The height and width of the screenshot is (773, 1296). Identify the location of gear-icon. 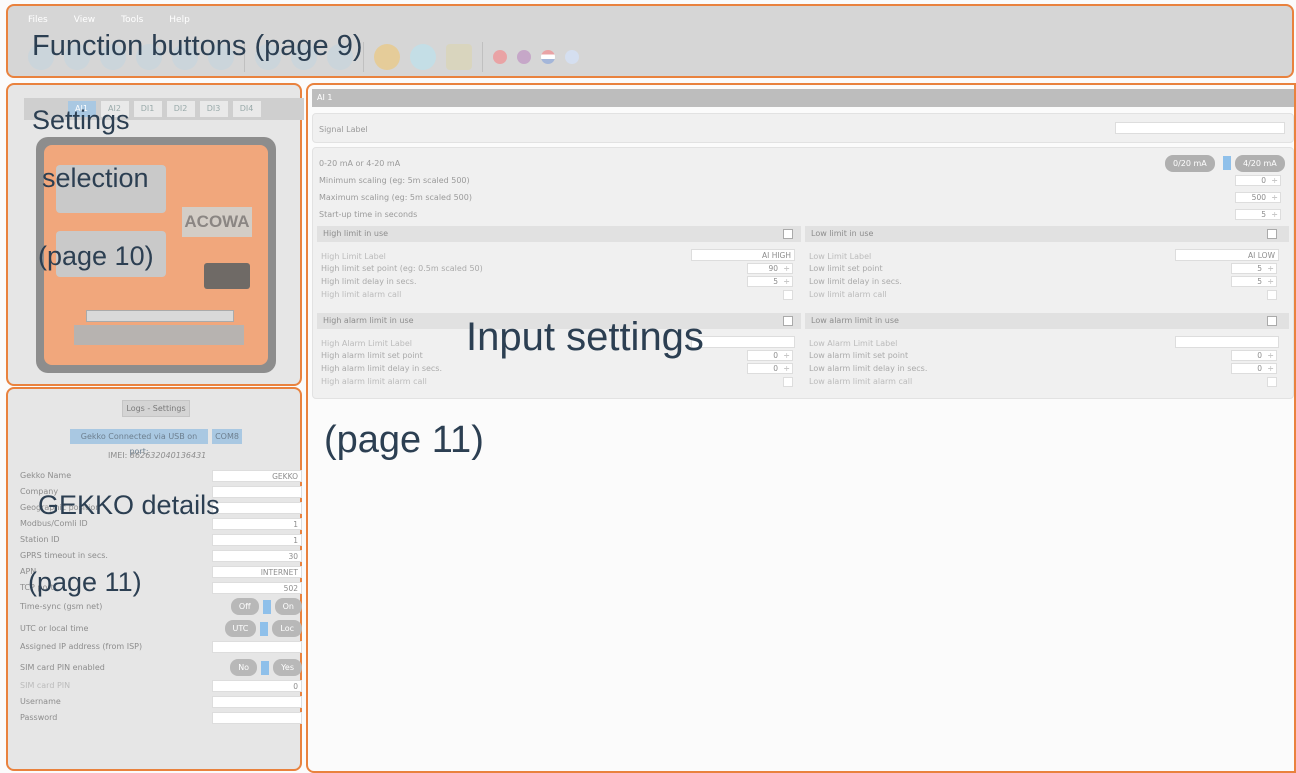
(387, 57).